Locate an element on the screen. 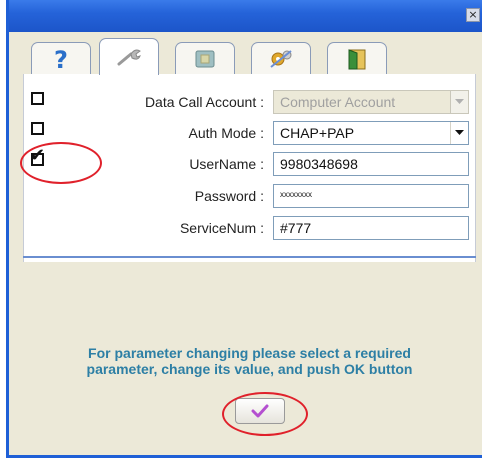 The image size is (482, 462). tab-settings is located at coordinates (129, 56).